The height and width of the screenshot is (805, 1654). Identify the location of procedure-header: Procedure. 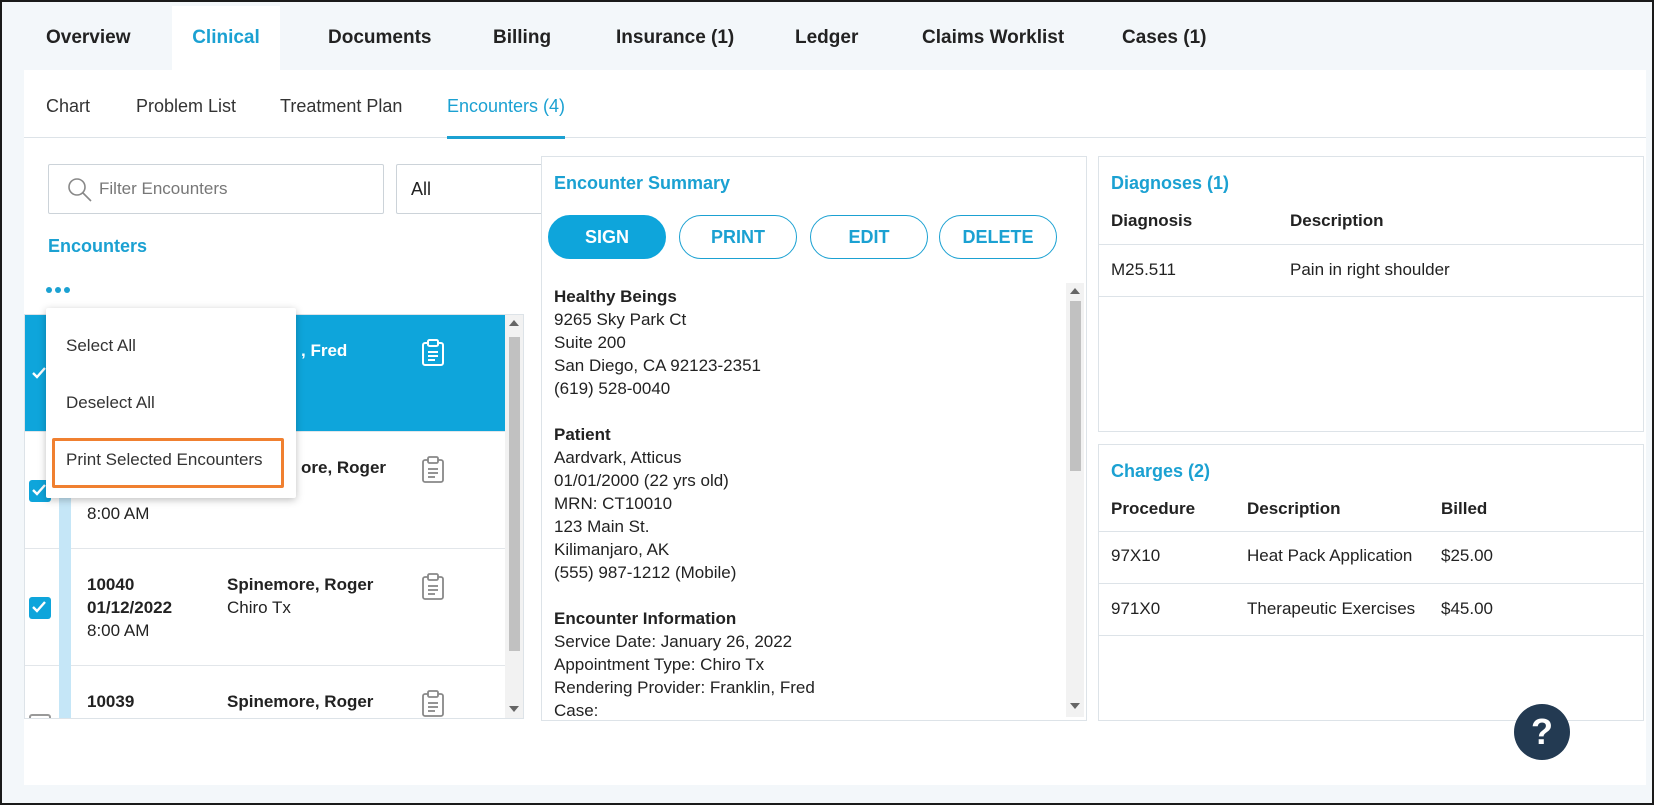
(1153, 508).